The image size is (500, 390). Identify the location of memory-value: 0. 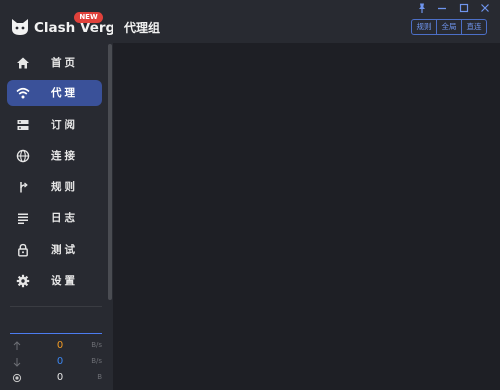
(60, 377).